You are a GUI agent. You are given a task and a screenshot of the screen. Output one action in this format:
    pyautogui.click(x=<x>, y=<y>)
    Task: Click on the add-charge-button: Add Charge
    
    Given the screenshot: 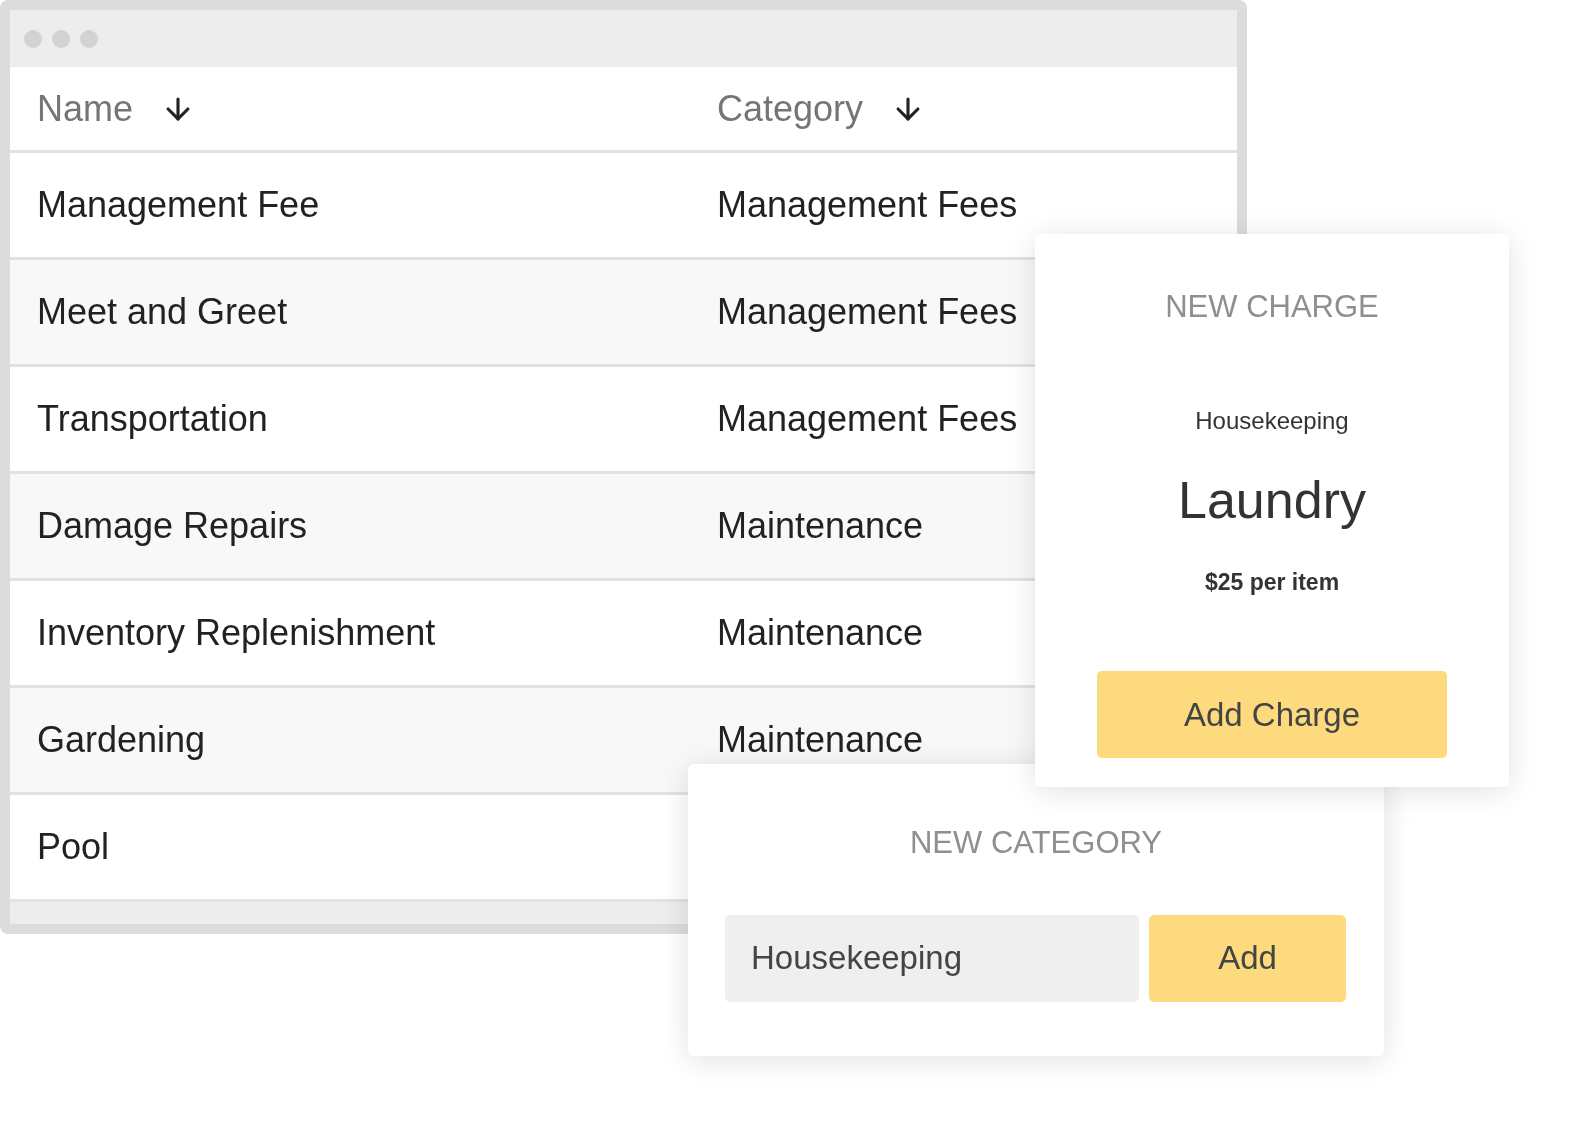 What is the action you would take?
    pyautogui.click(x=1272, y=714)
    